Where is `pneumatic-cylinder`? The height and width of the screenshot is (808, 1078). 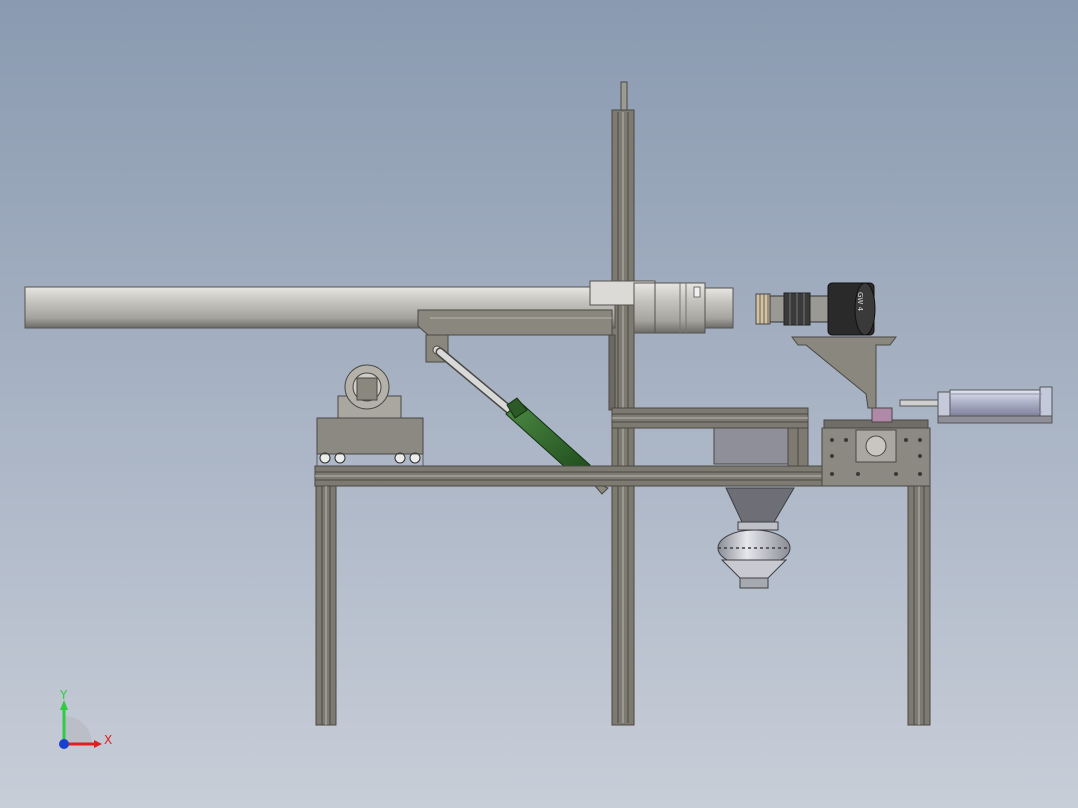 pneumatic-cylinder is located at coordinates (976, 405).